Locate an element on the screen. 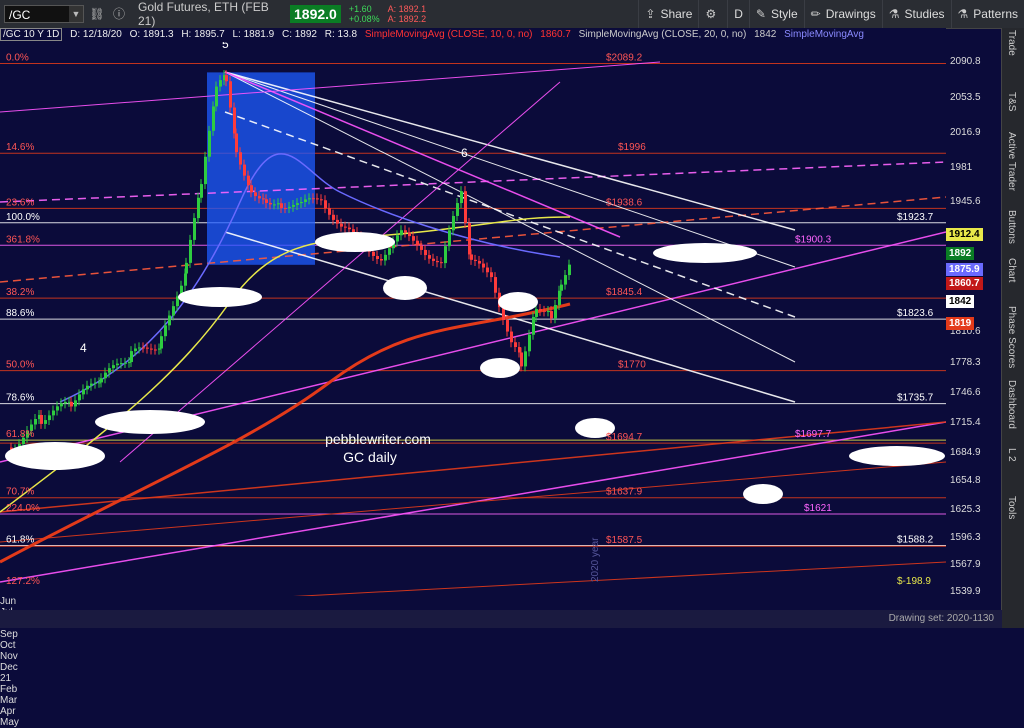 The height and width of the screenshot is (728, 1024). price-marker: 1875.9 is located at coordinates (964, 269).